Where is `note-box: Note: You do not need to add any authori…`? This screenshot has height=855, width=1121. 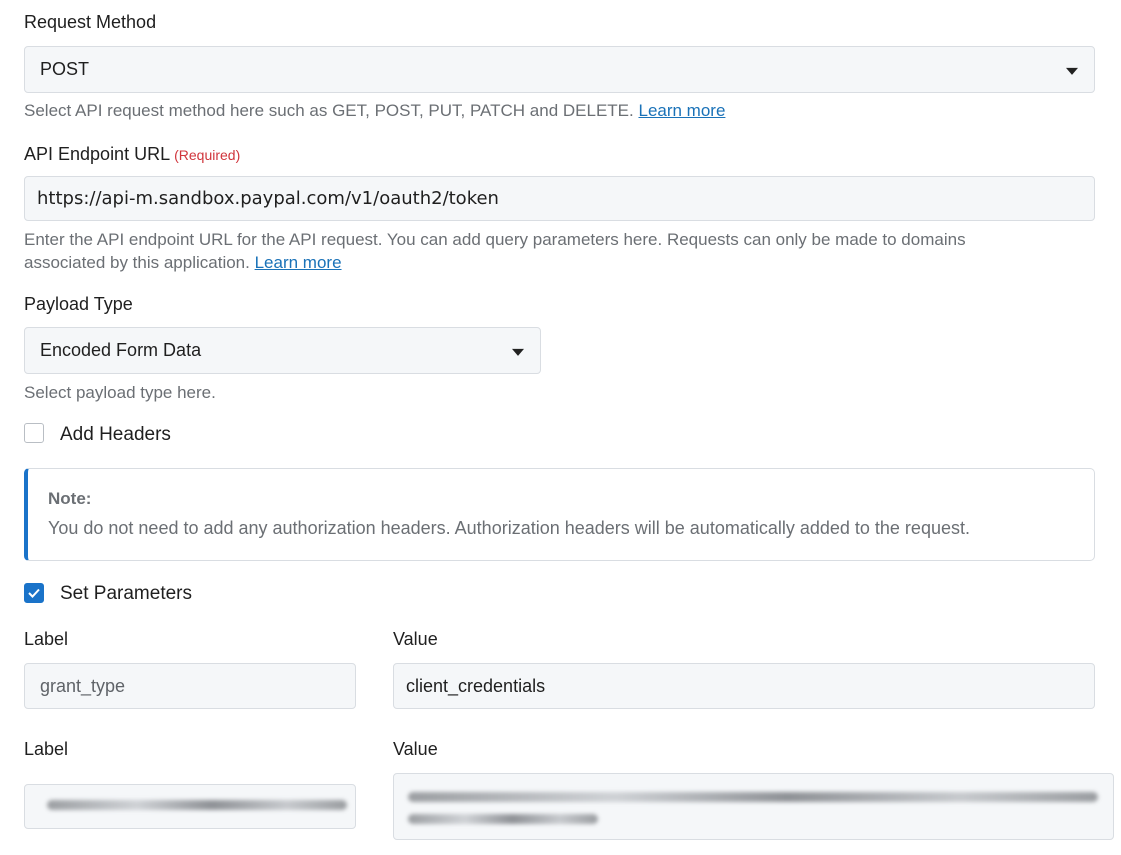 note-box: Note: You do not need to add any authori… is located at coordinates (559, 514).